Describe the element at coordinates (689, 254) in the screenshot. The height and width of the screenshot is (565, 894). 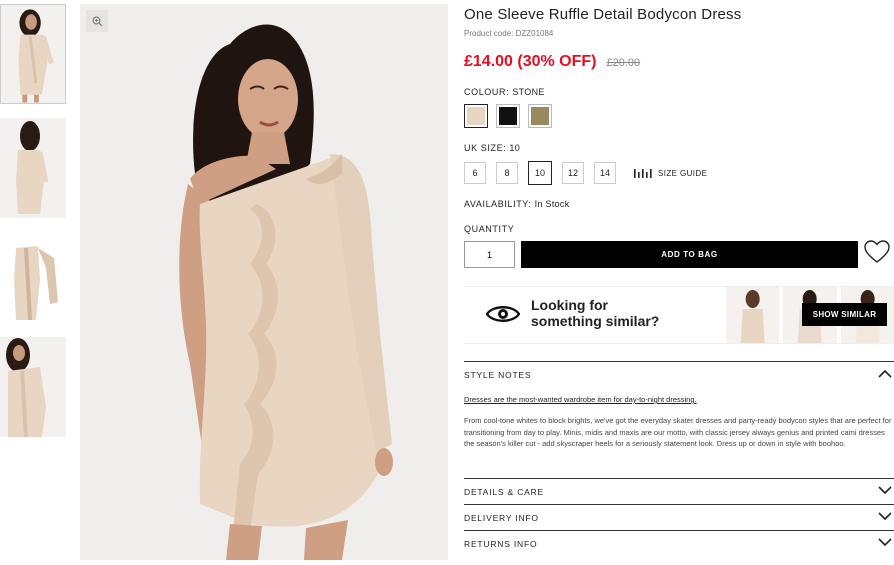
I see `add-to-bag-button: ADD TO BAG` at that location.